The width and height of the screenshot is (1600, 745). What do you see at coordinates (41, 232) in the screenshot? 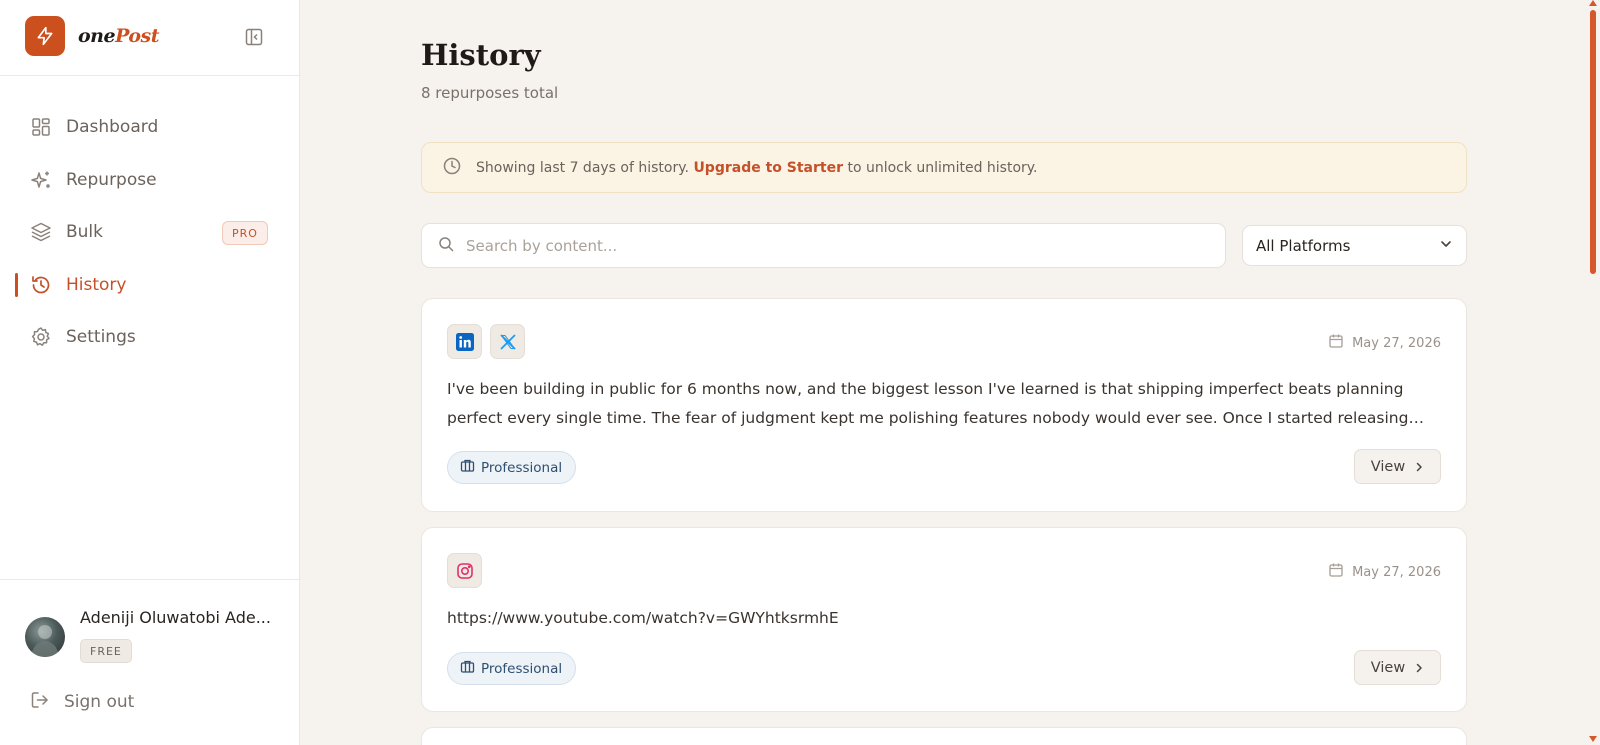
I see `layers-icon` at bounding box center [41, 232].